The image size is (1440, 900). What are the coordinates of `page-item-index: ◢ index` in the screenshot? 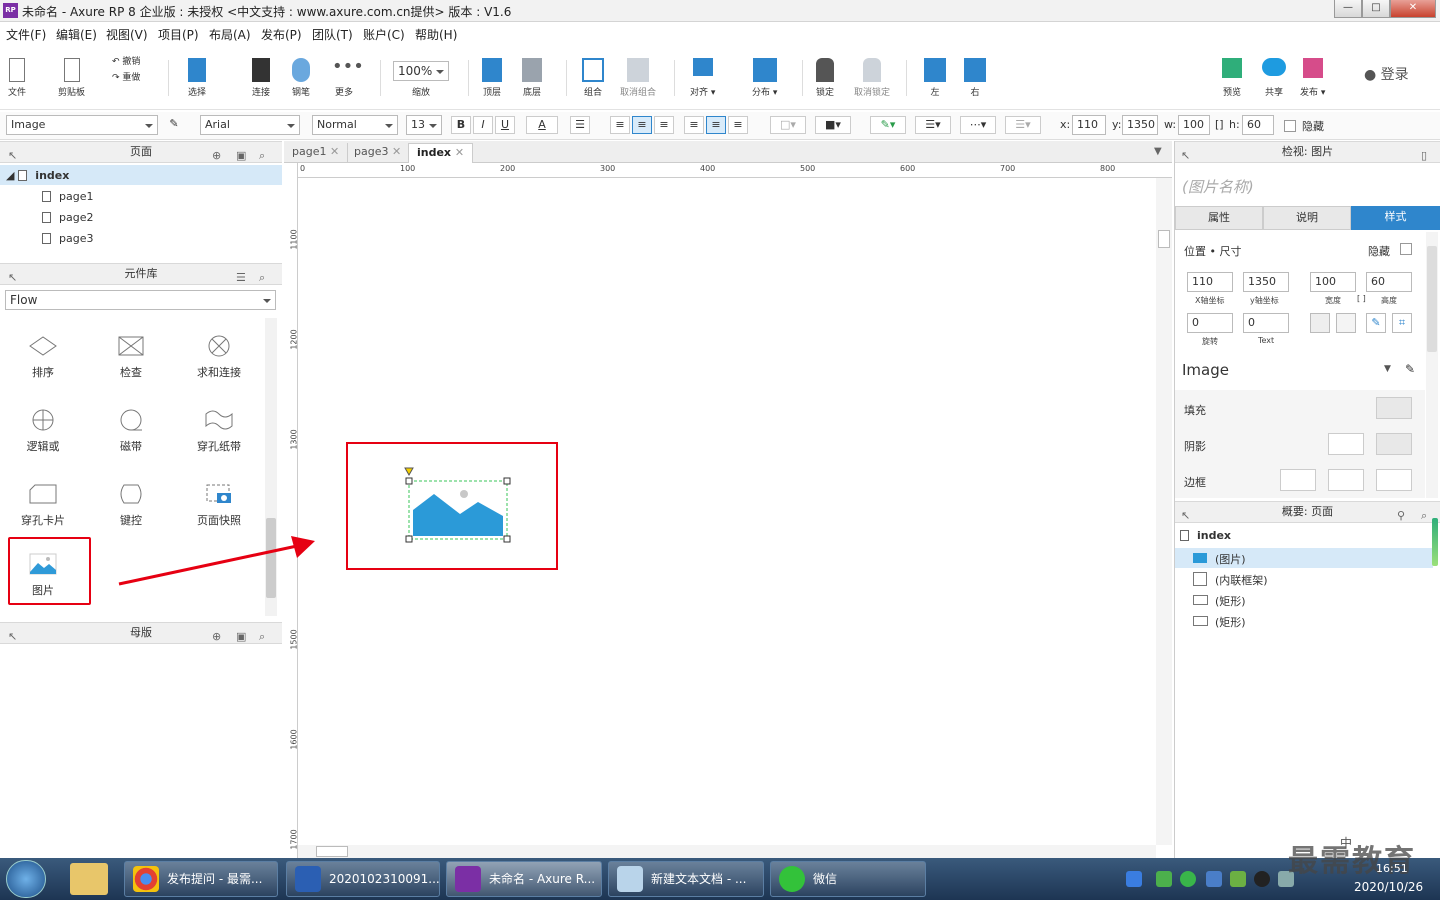 It's located at (37, 175).